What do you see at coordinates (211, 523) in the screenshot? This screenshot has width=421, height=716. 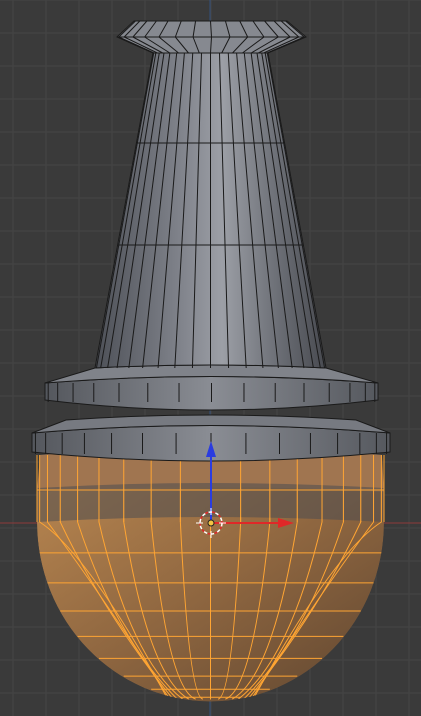 I see `object-origin` at bounding box center [211, 523].